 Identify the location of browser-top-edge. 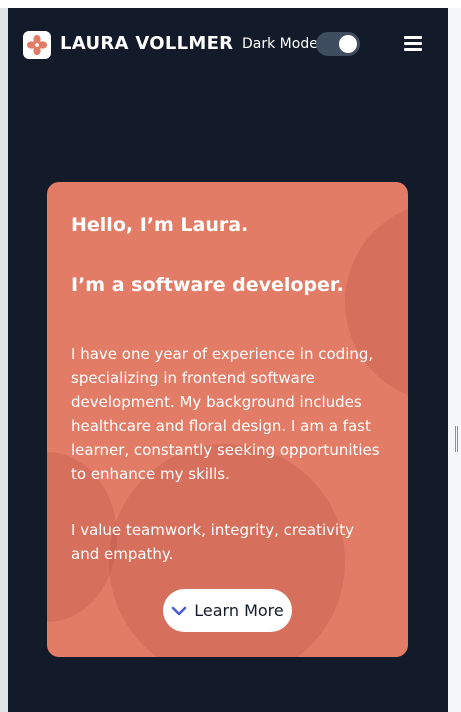
(230, 4).